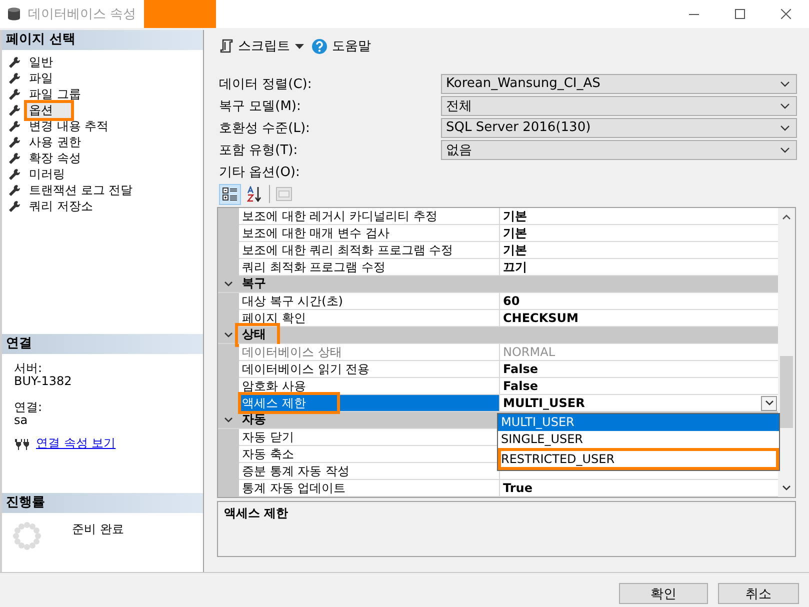 The width and height of the screenshot is (809, 607). I want to click on description-title: 액세스 제한, so click(256, 513).